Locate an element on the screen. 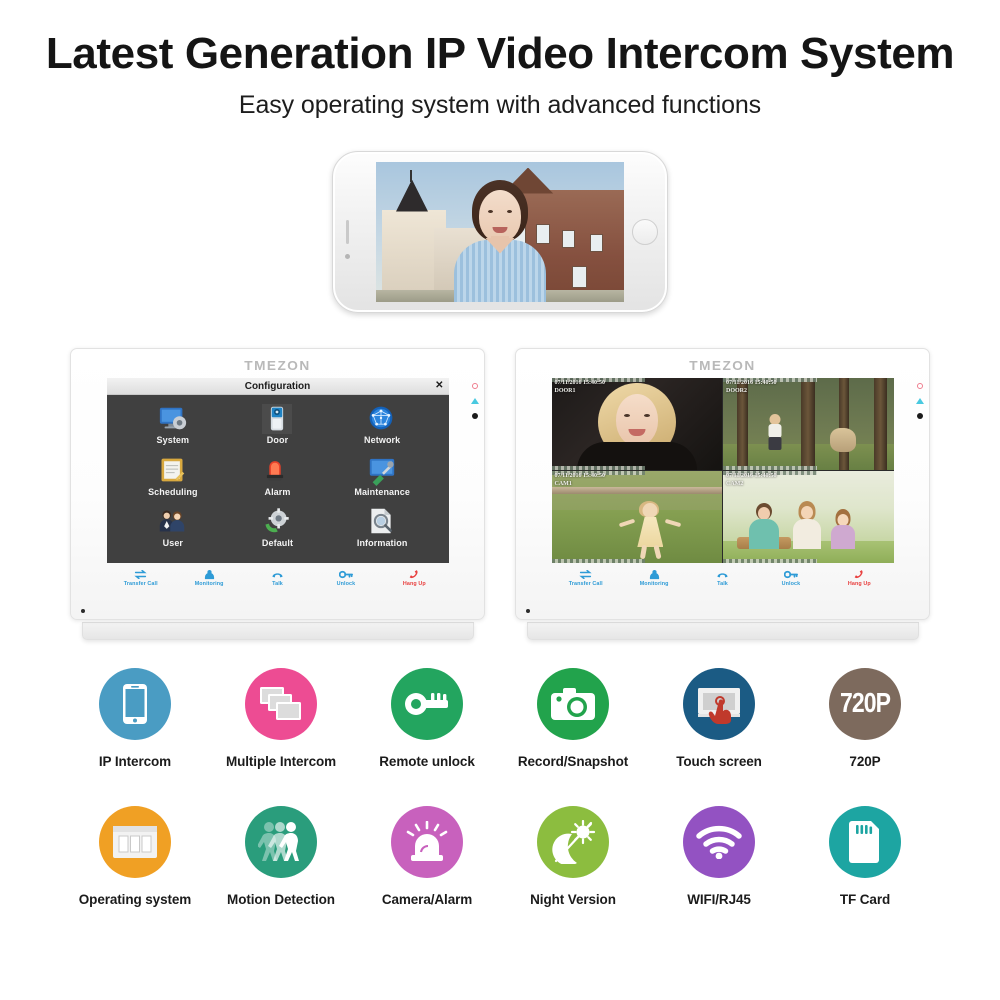  camera-panel-cam2: 07/11/2016 15:40:50 CAM2 is located at coordinates (808, 517).